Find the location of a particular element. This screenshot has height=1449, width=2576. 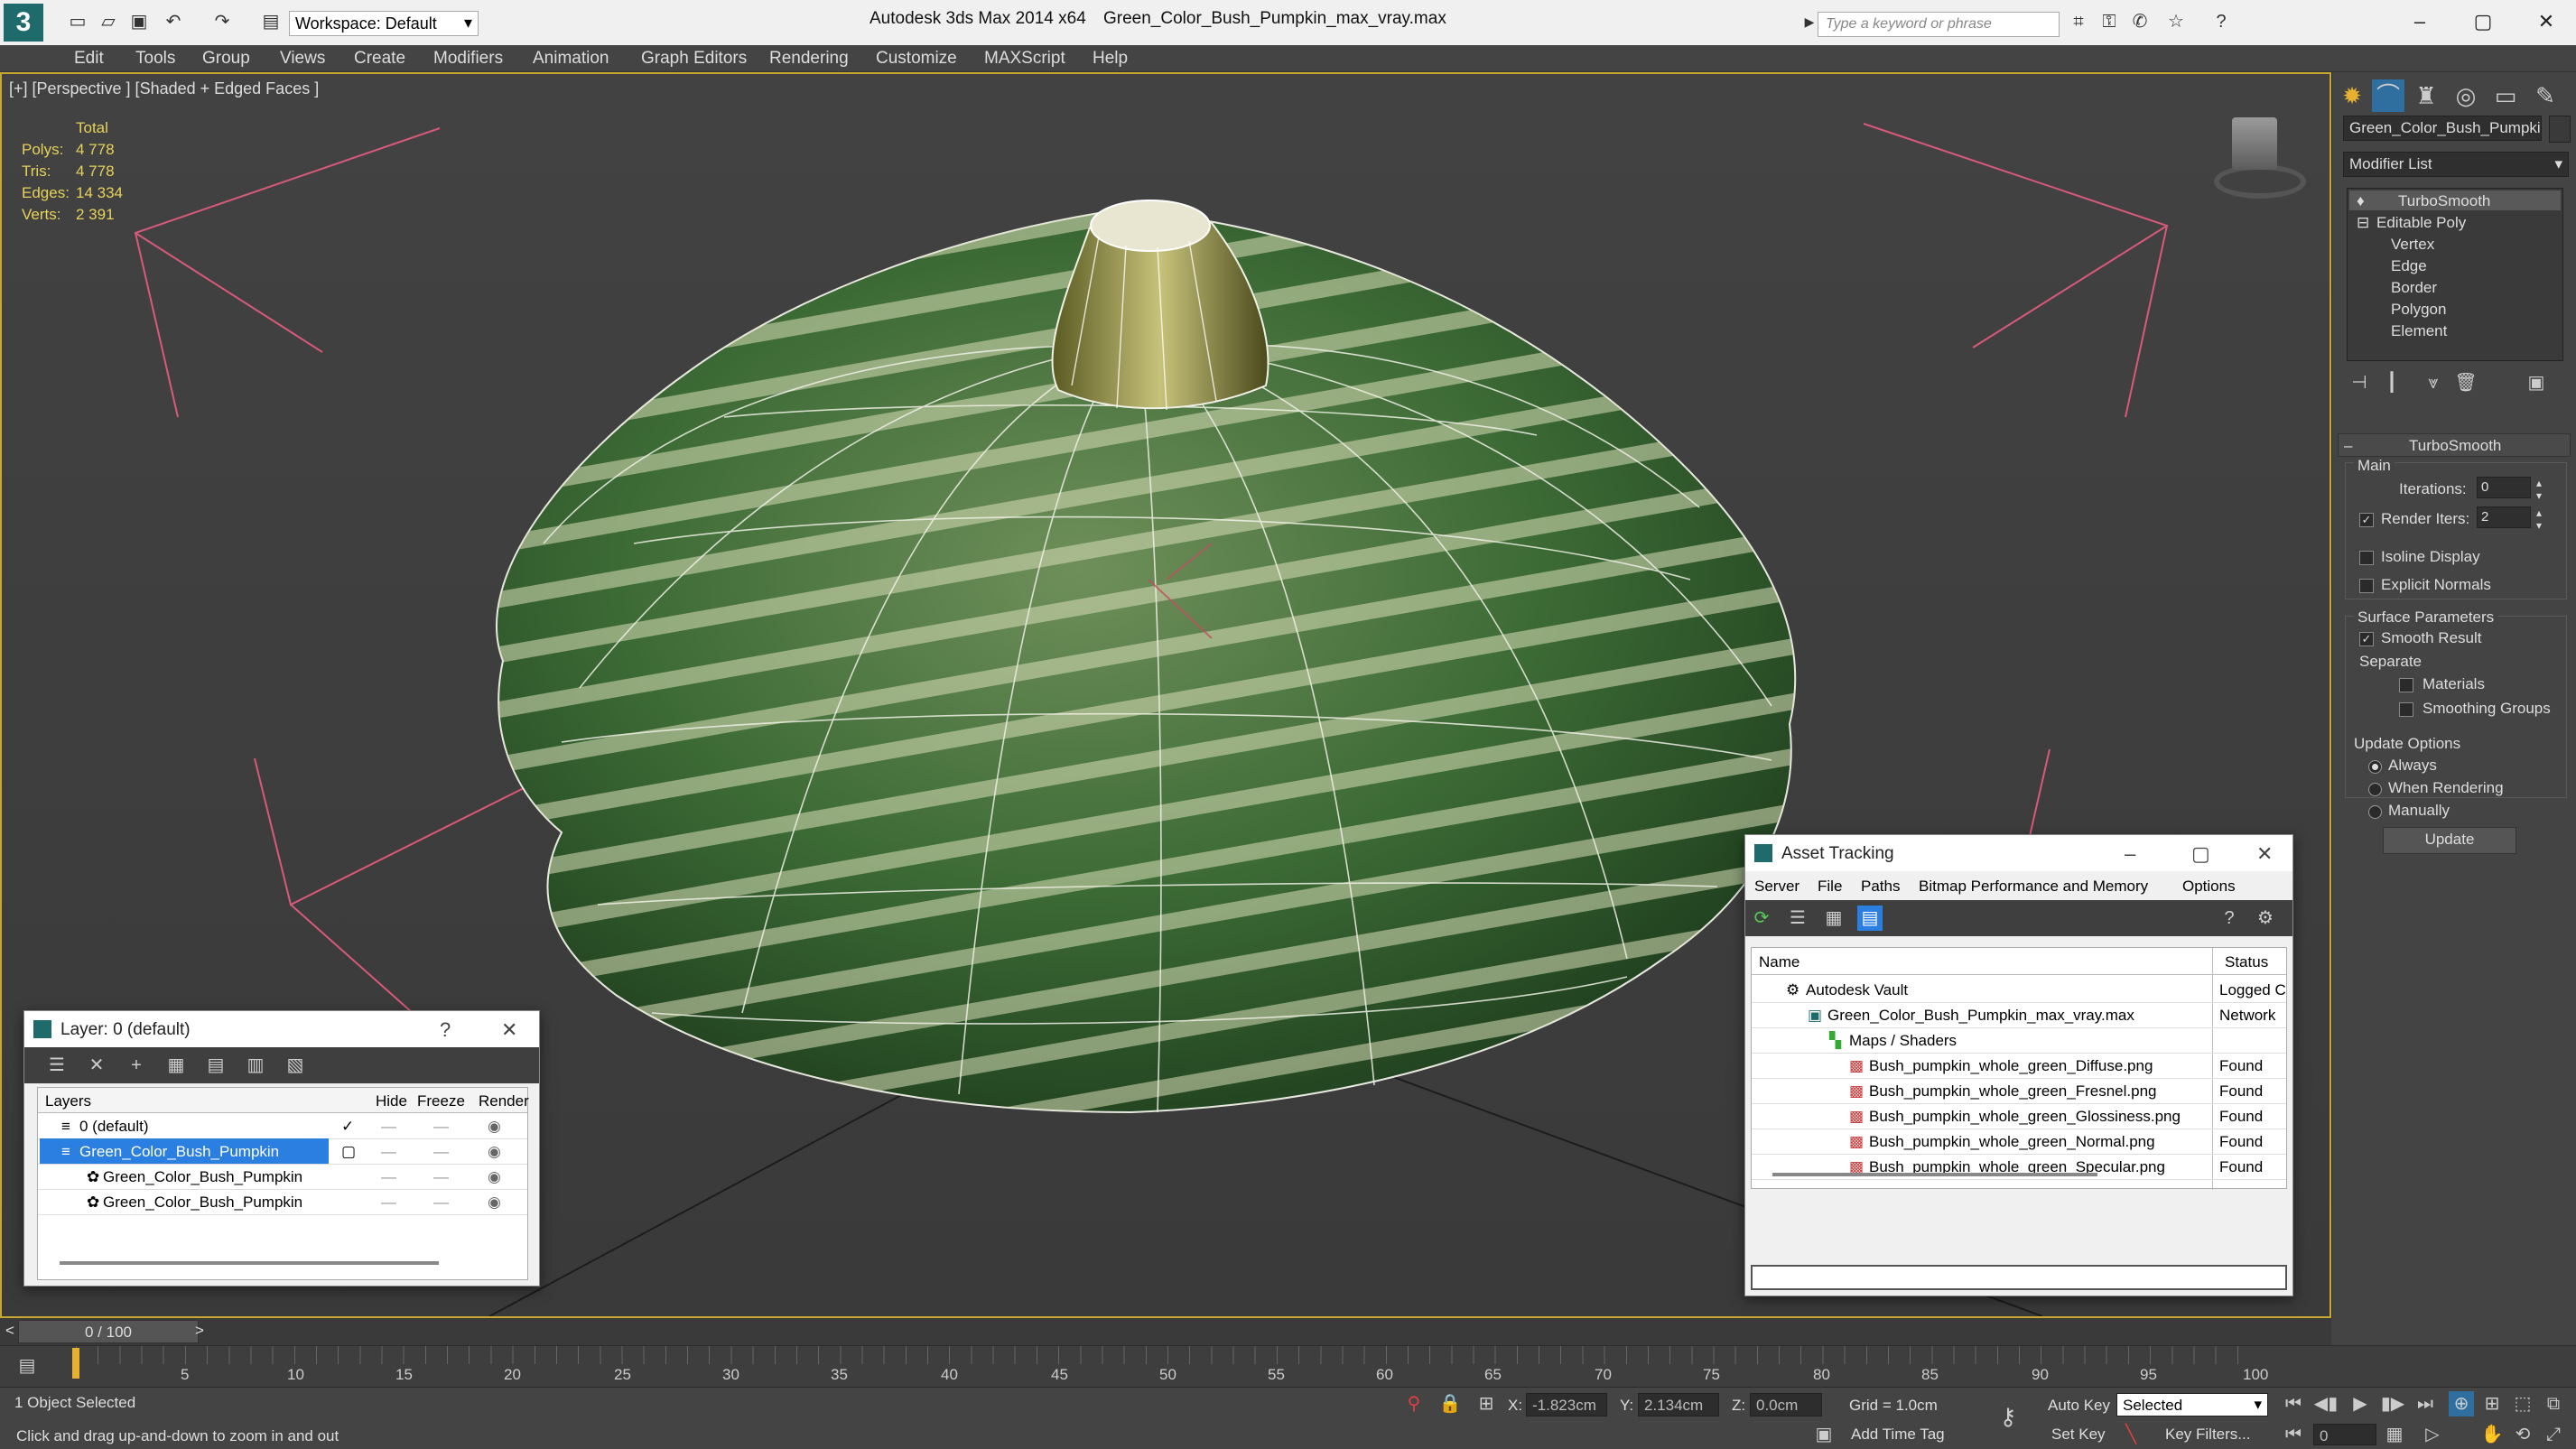

favorites-star-icon: ☆ is located at coordinates (2176, 21).